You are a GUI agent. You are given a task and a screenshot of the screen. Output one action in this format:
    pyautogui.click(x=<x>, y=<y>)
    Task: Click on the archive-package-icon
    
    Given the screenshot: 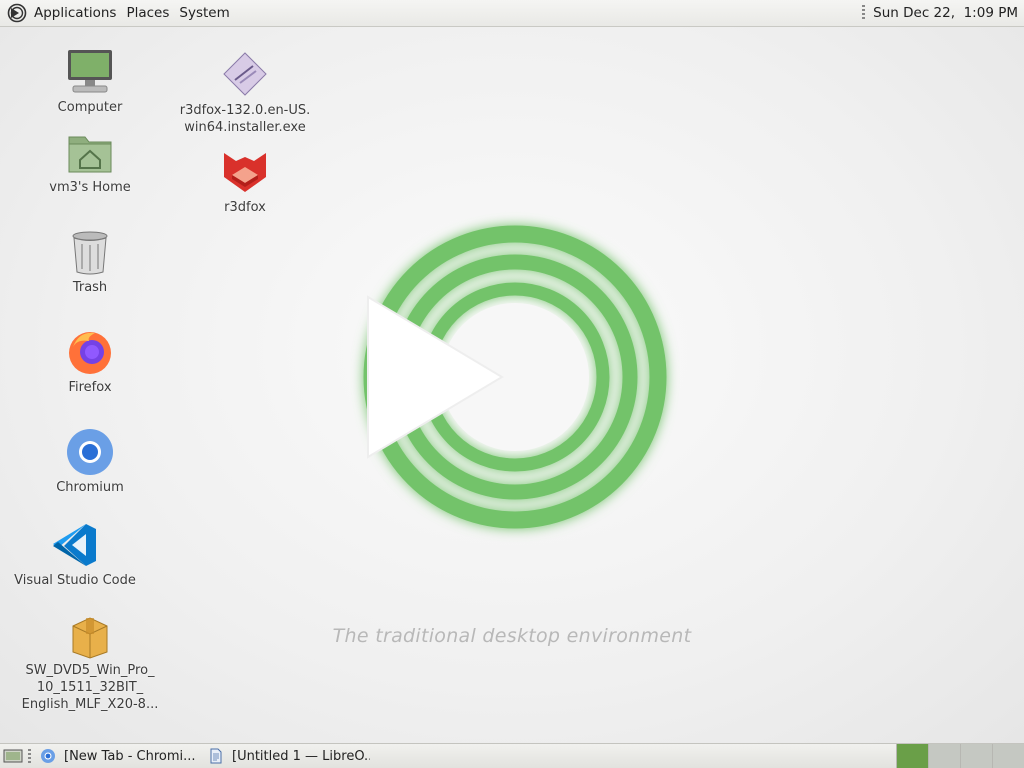 What is the action you would take?
    pyautogui.click(x=90, y=638)
    